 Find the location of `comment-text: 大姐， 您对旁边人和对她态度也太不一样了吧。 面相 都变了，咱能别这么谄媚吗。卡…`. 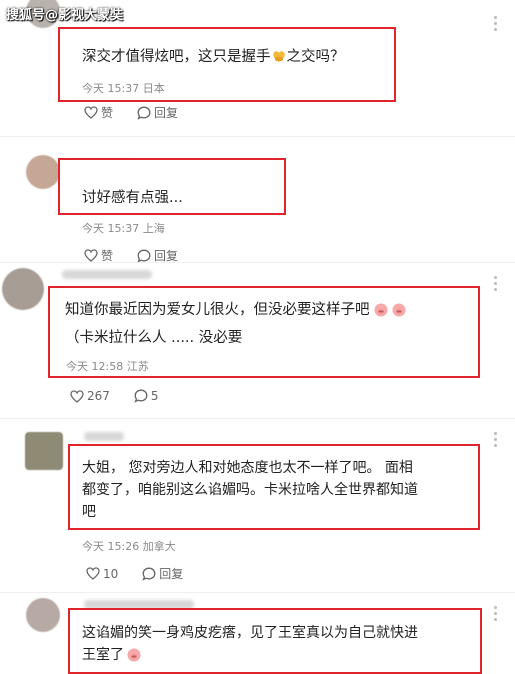

comment-text: 大姐， 您对旁边人和对她态度也太不一样了吧。 面相 都变了，咱能别这么谄媚吗。卡… is located at coordinates (250, 490).